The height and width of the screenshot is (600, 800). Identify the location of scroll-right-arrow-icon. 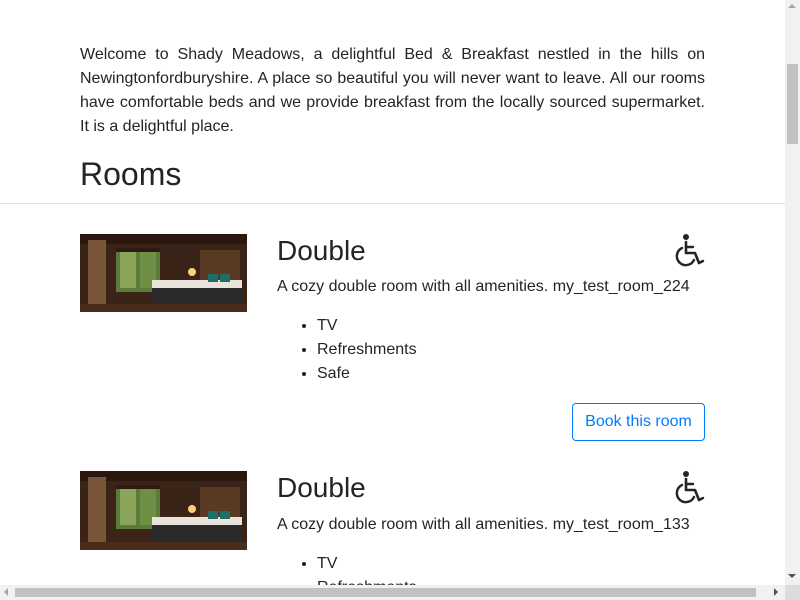
(776, 592).